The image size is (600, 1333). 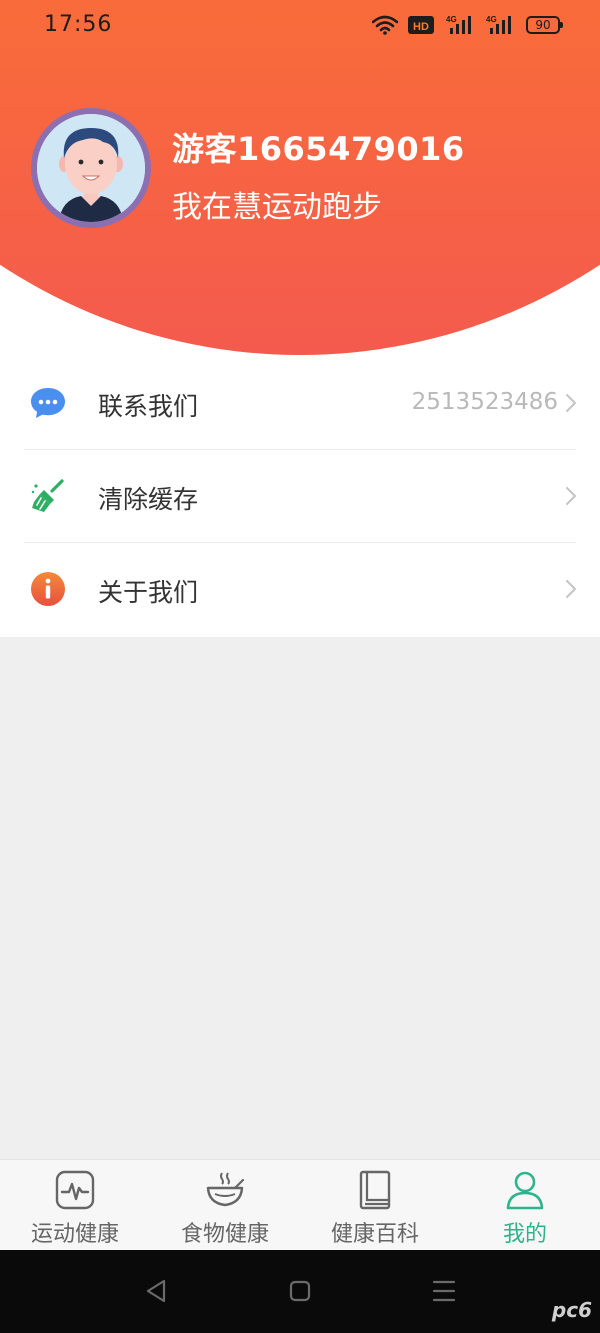 I want to click on tab-mine: 我的, so click(x=525, y=1205).